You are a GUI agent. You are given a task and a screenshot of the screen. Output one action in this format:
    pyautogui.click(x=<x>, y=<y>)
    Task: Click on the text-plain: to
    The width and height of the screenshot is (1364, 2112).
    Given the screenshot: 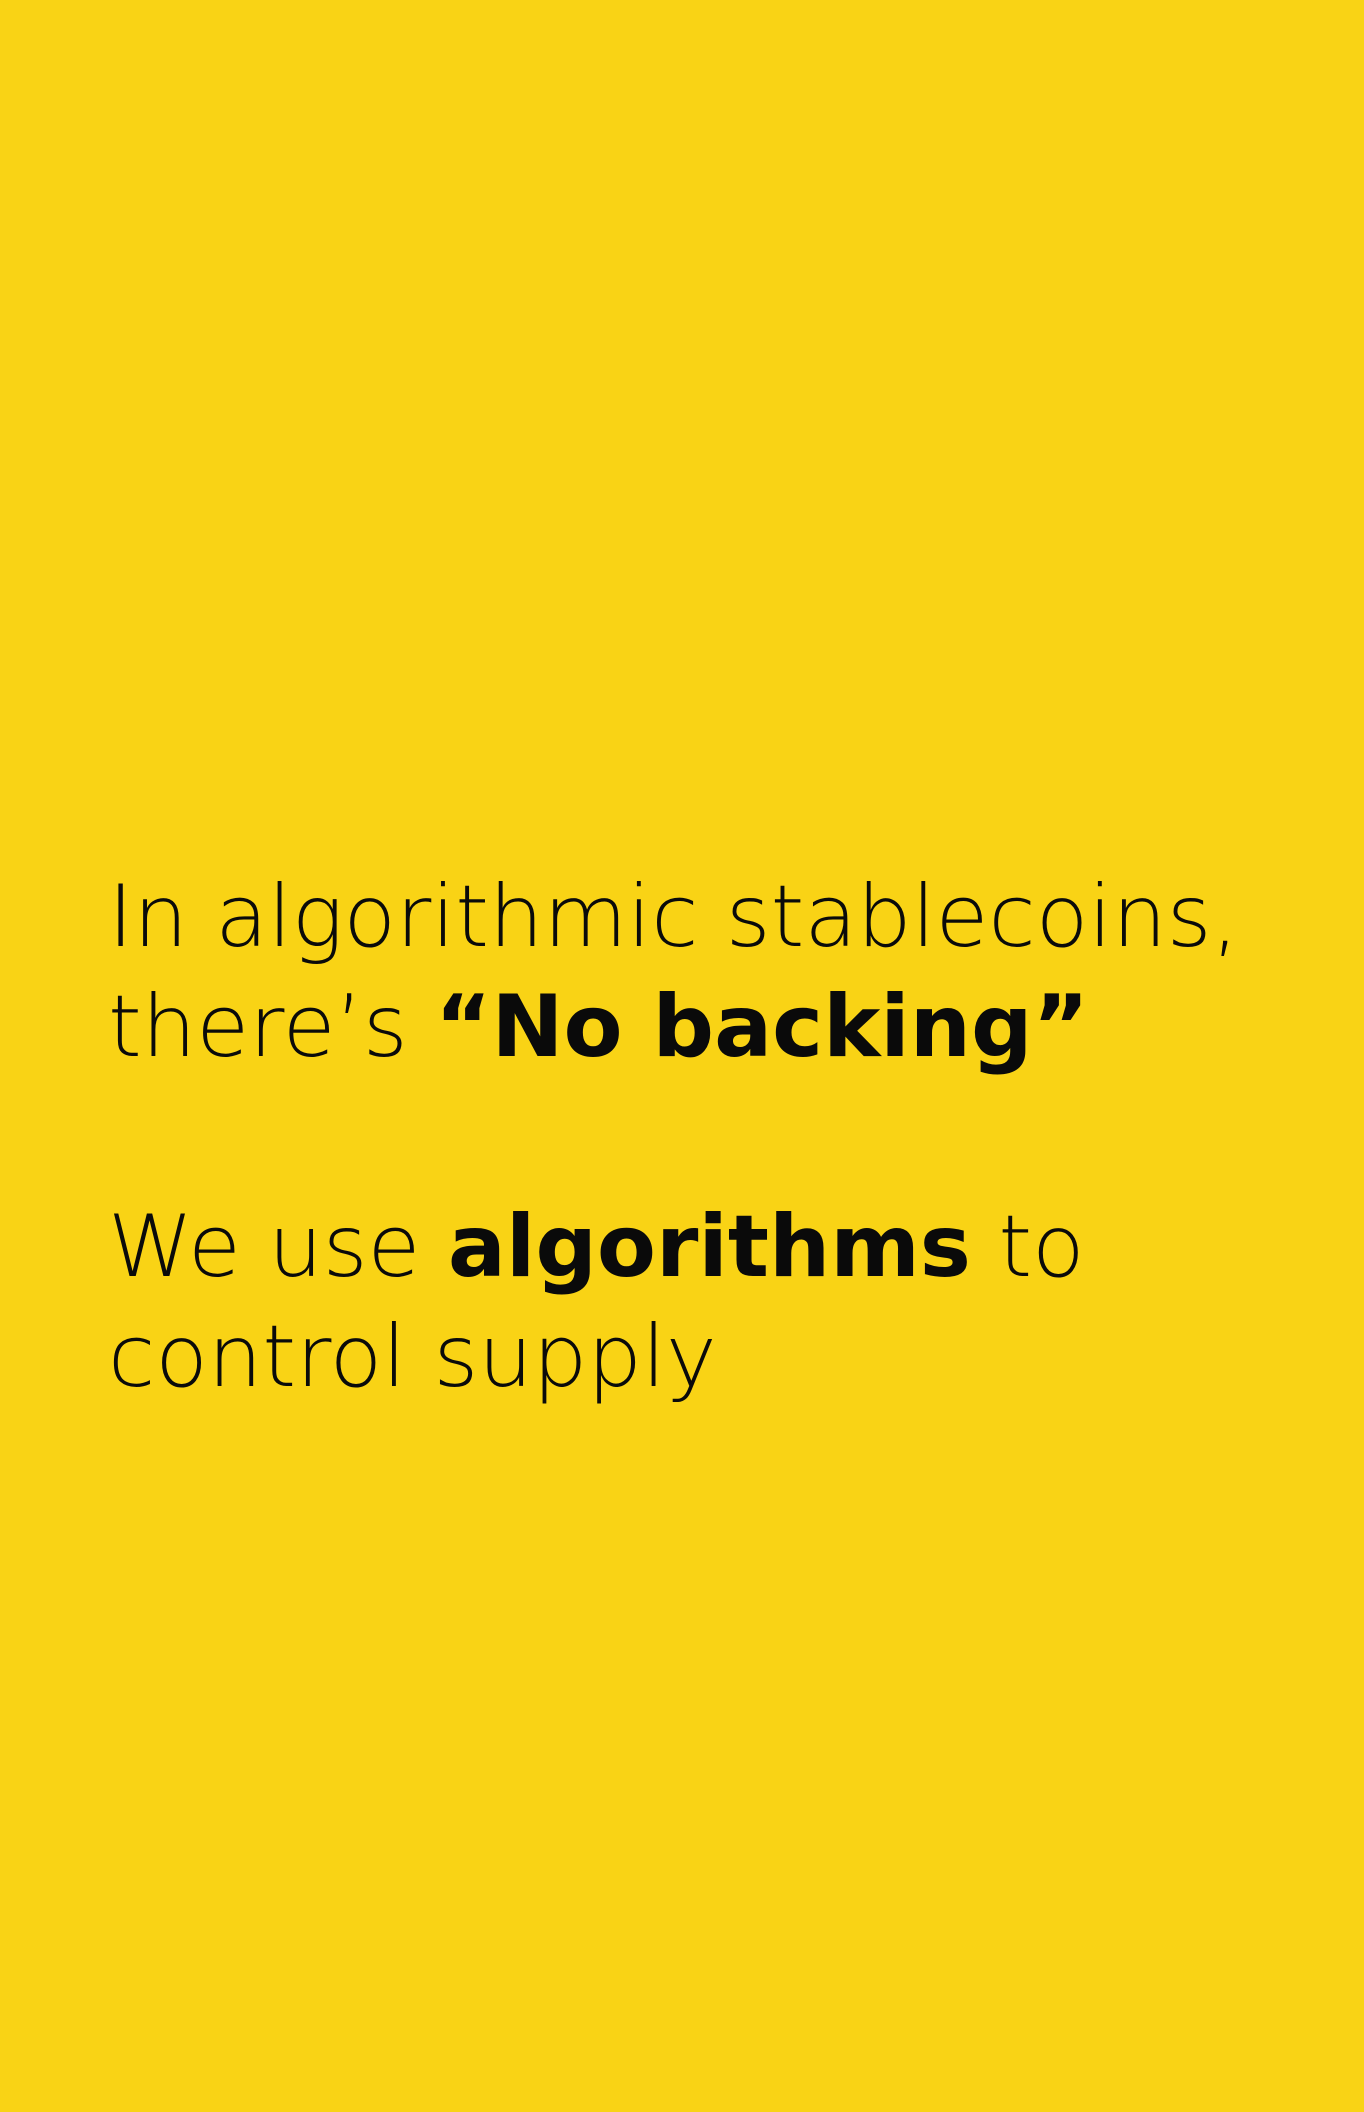 What is the action you would take?
    pyautogui.click(x=1028, y=1247)
    